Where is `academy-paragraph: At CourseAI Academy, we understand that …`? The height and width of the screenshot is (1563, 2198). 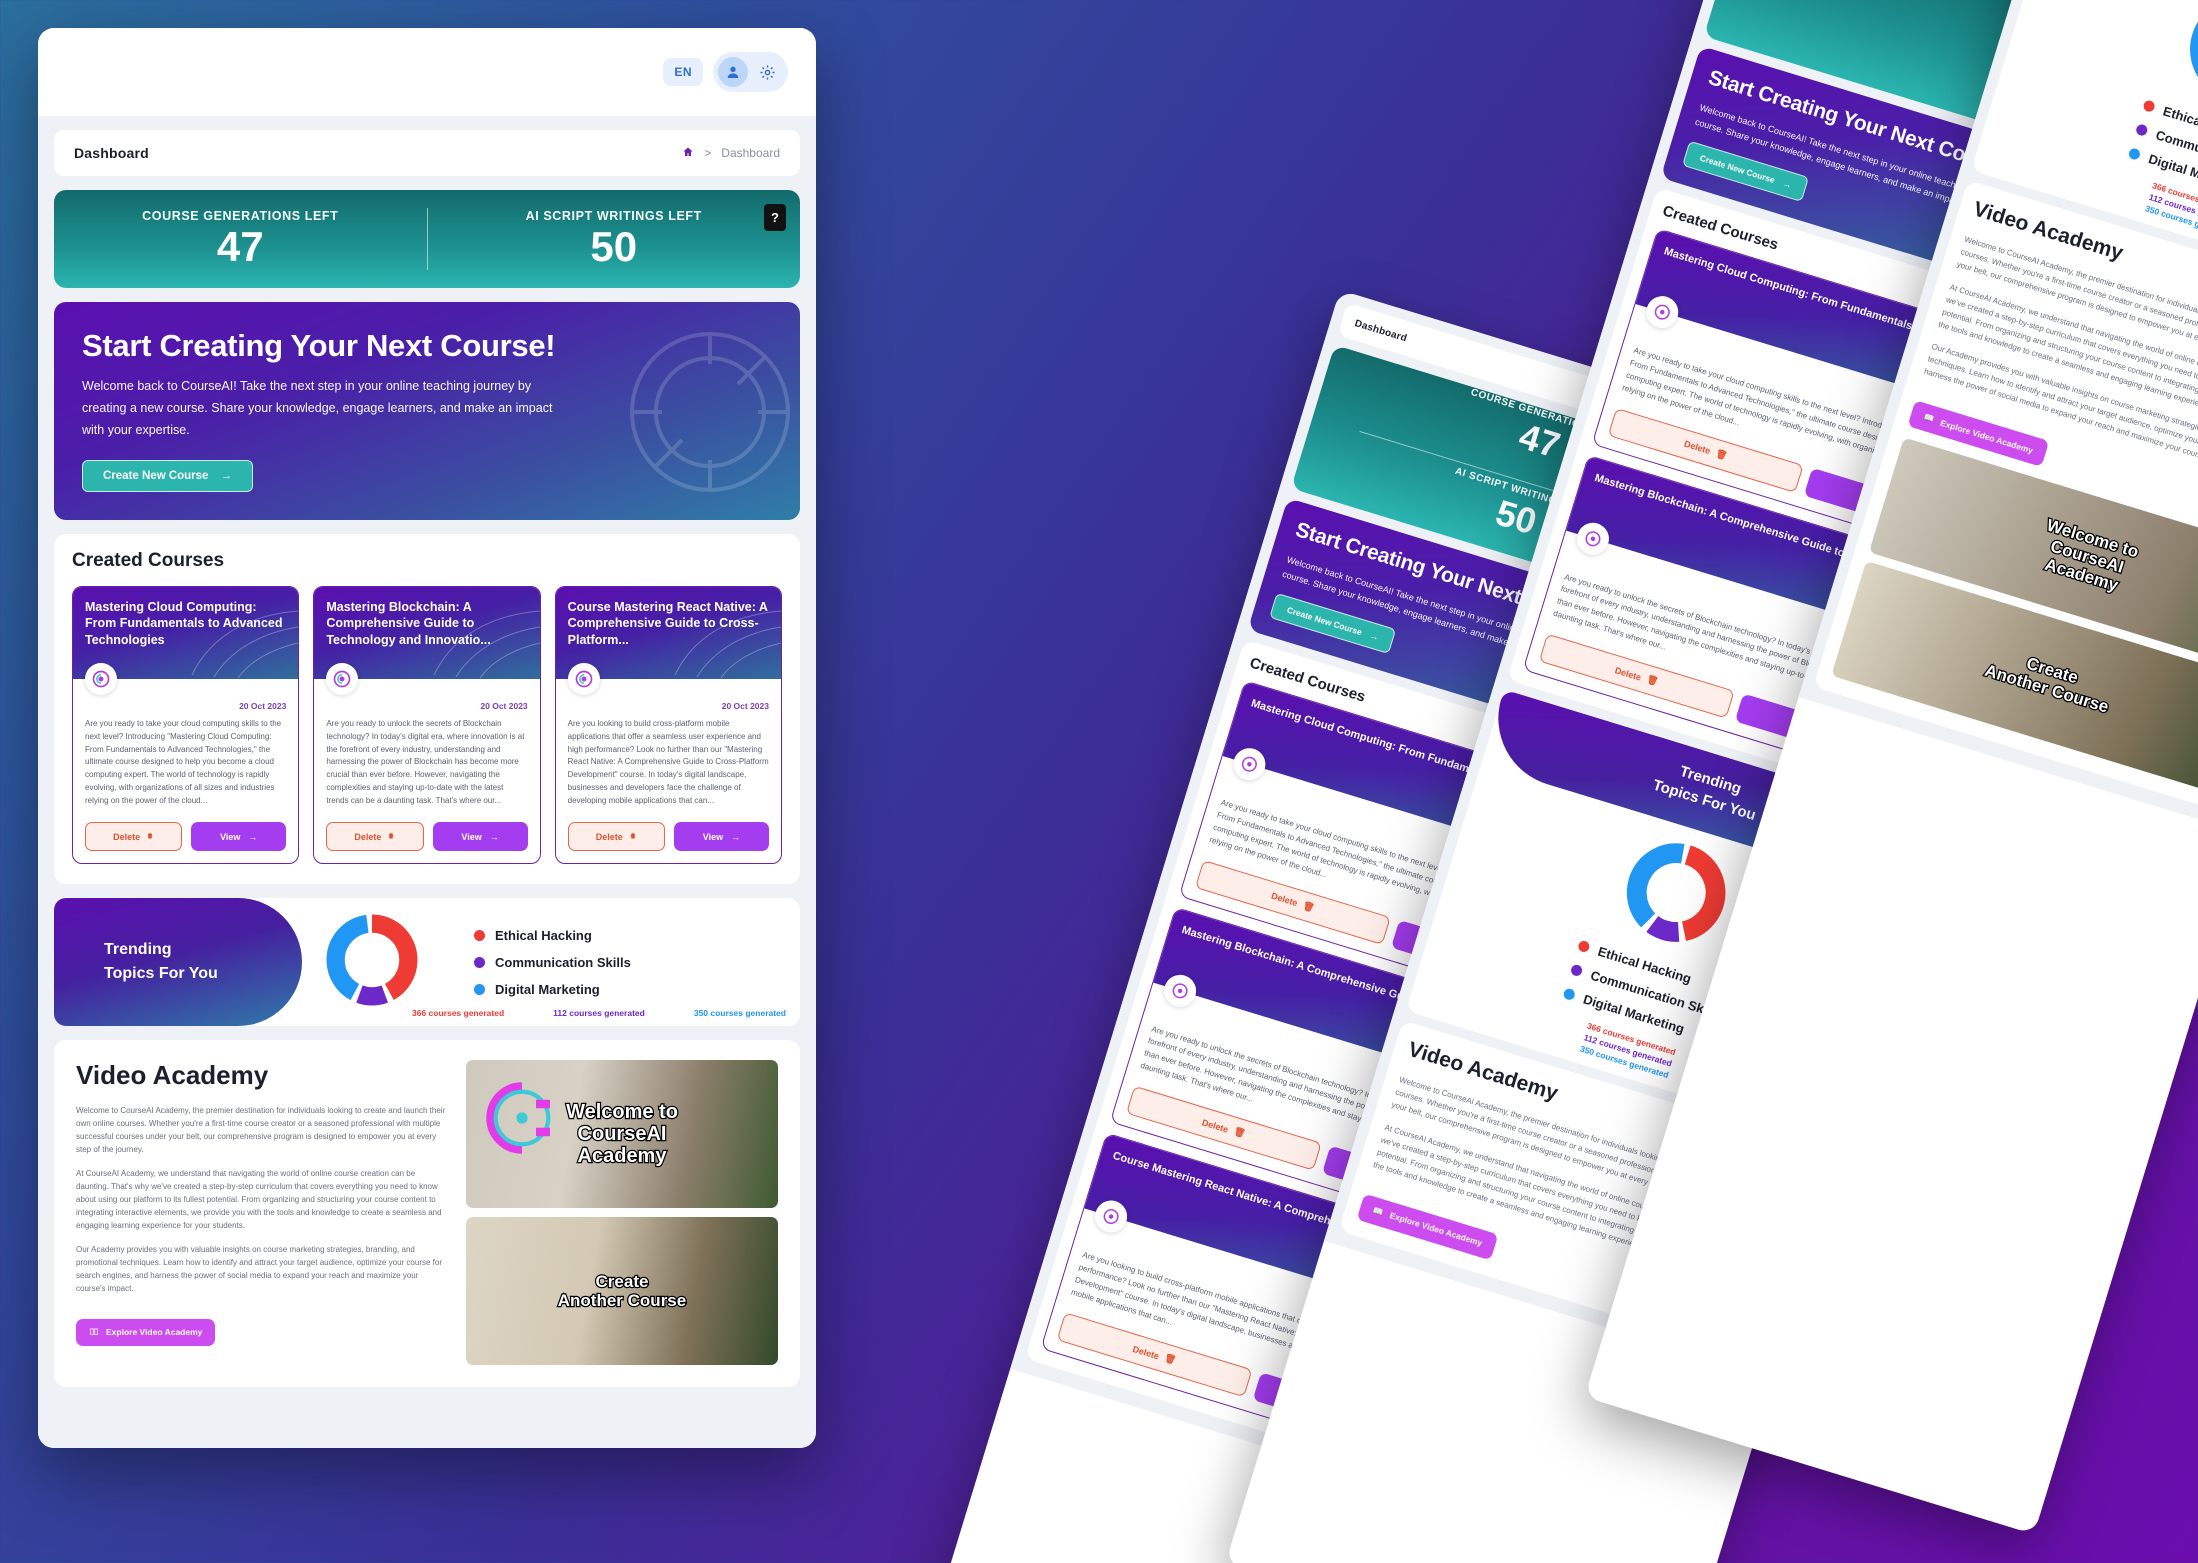
academy-paragraph: At CourseAI Academy, we understand that … is located at coordinates (259, 1199).